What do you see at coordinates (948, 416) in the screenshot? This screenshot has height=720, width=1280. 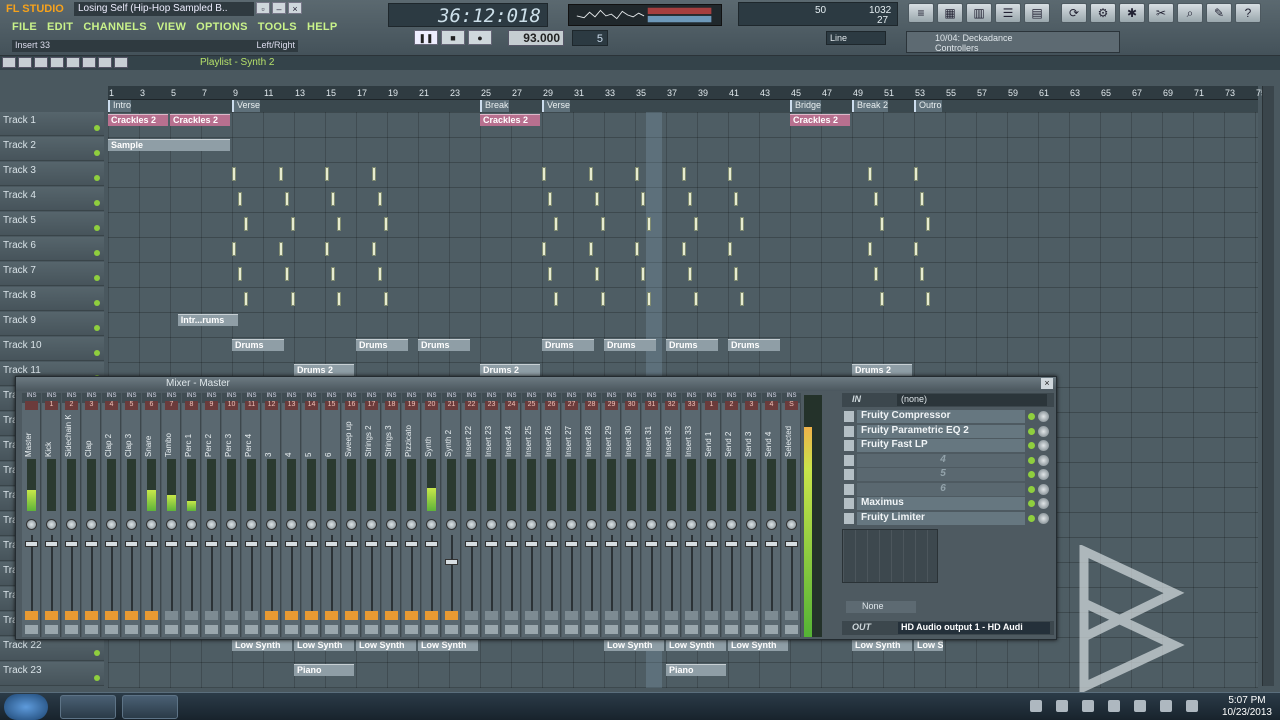 I see `effect-slot: Fruity Compressor` at bounding box center [948, 416].